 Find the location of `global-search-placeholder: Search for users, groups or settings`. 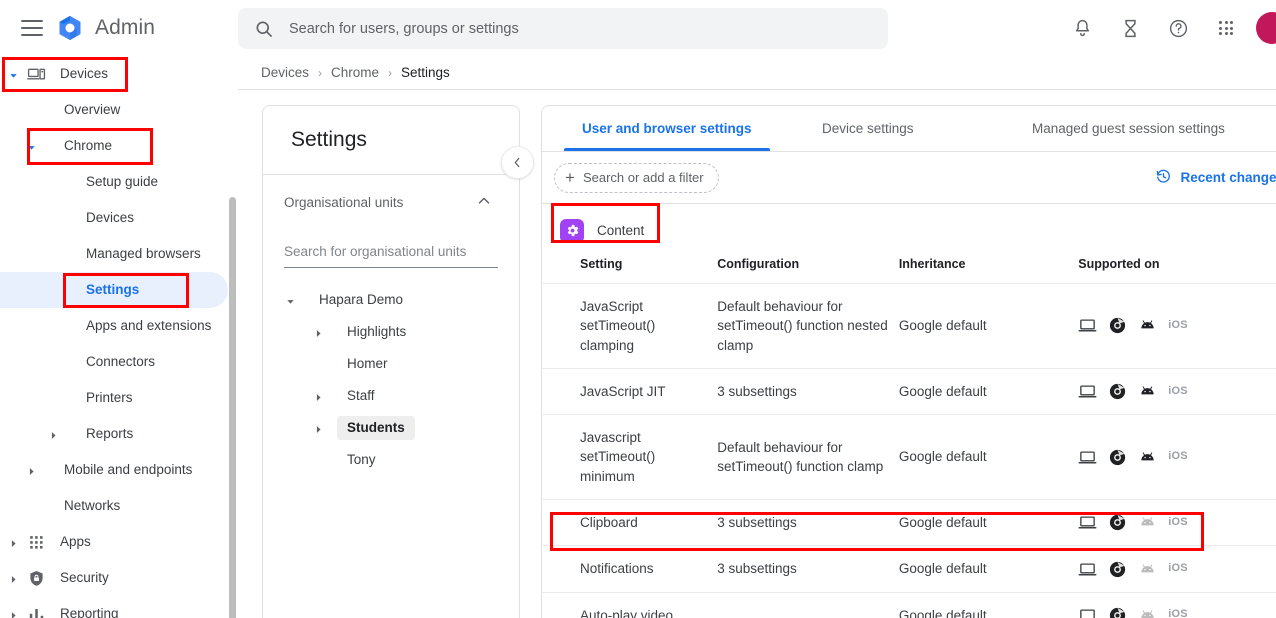

global-search-placeholder: Search for users, groups or settings is located at coordinates (404, 28).